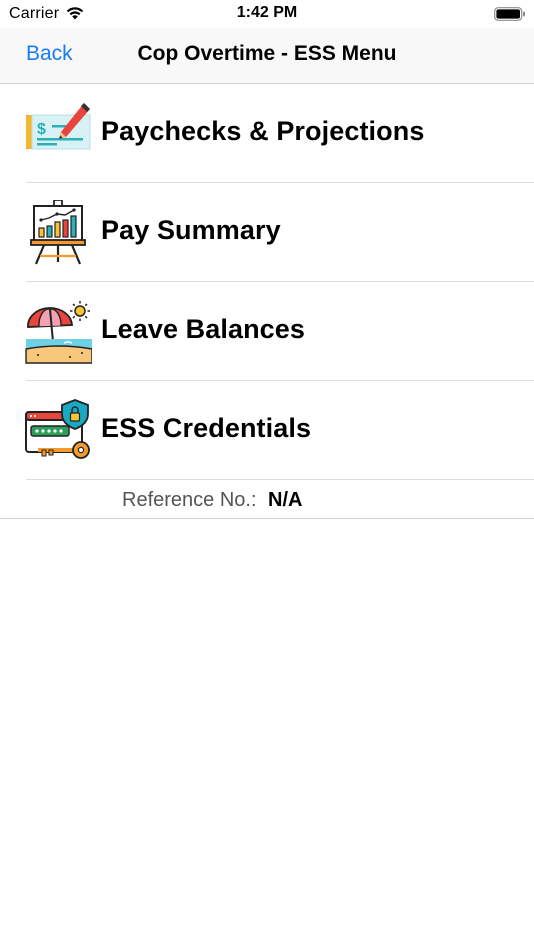  I want to click on page-title: Cop Overtime - ESS Menu, so click(267, 53).